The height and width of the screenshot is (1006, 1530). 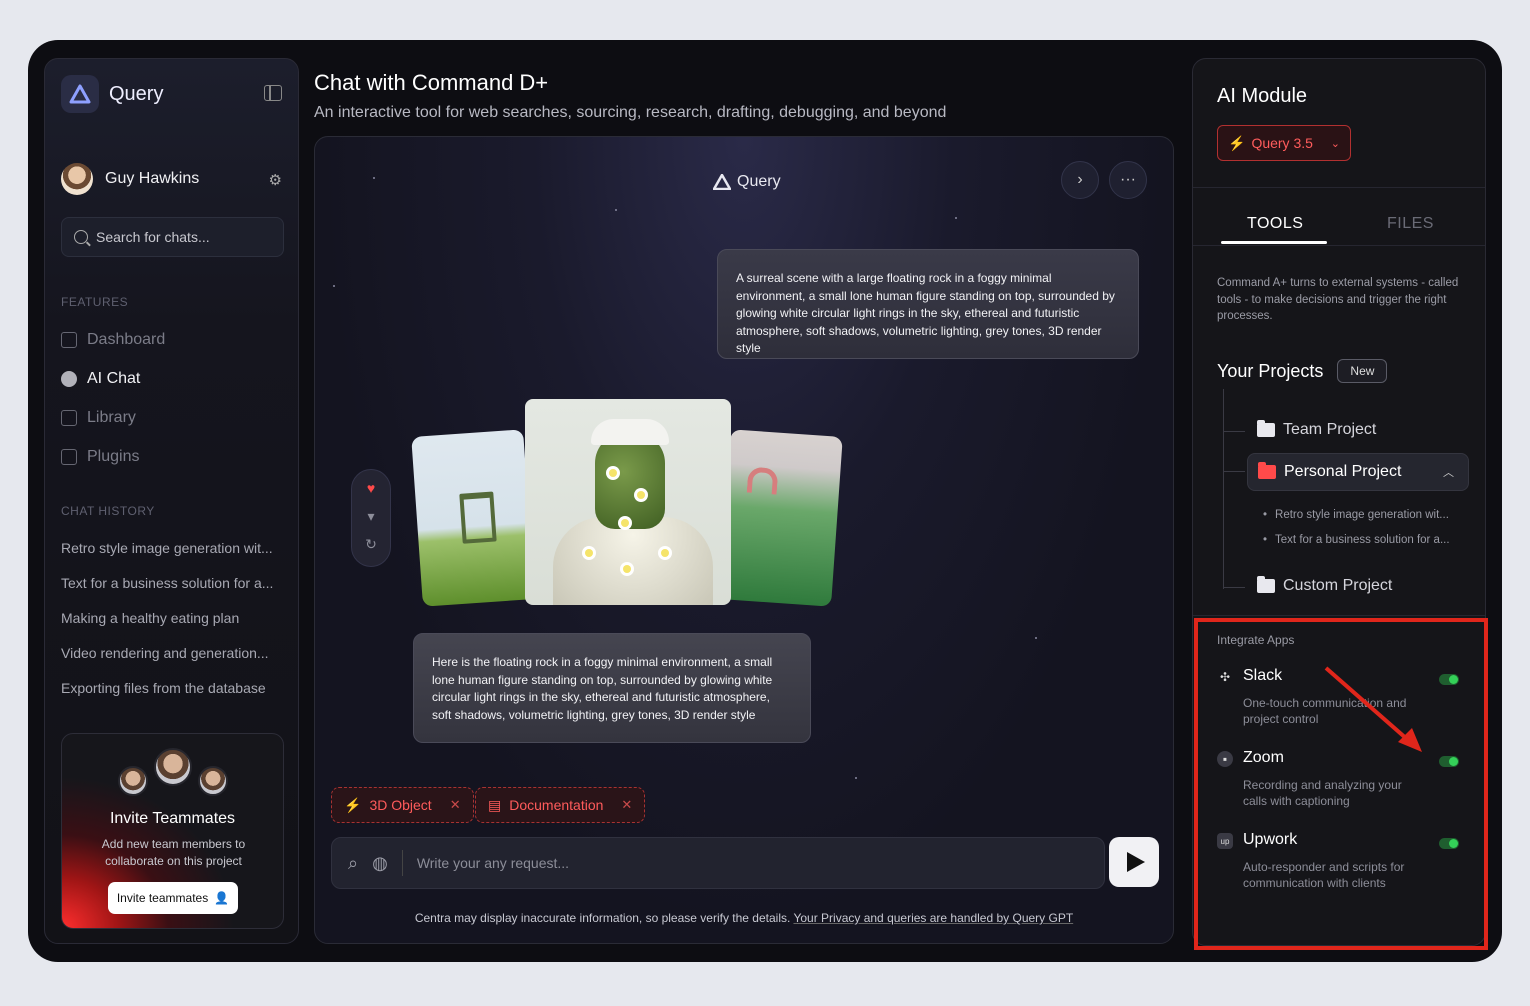 I want to click on regenerate-icon: ↻, so click(x=371, y=544).